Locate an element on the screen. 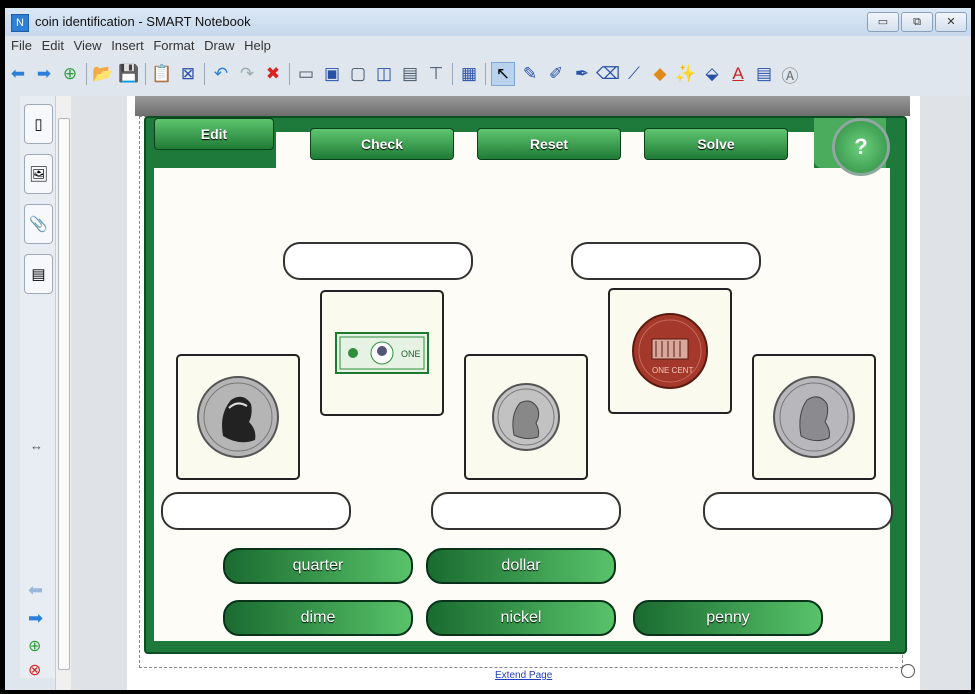 The height and width of the screenshot is (694, 975). coin-card-penny: ONE CENT is located at coordinates (670, 351).